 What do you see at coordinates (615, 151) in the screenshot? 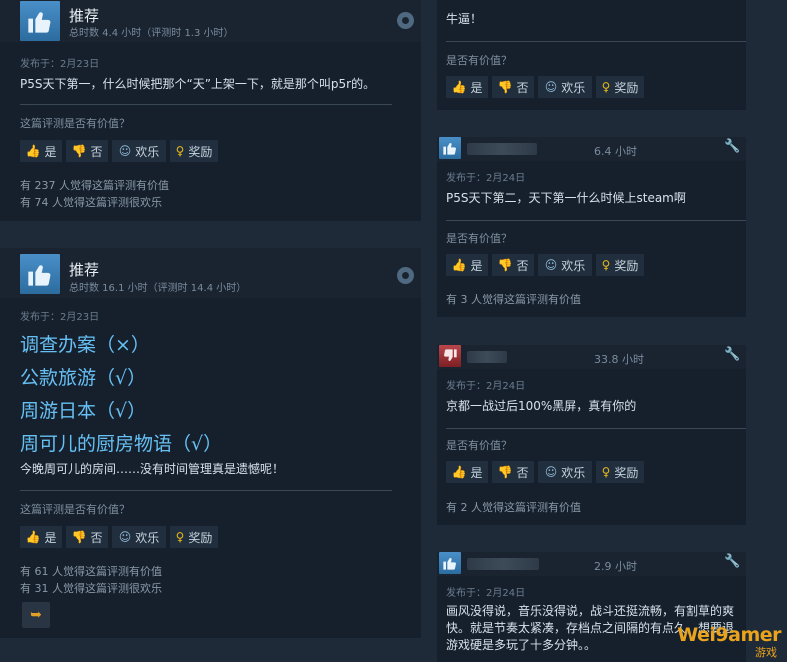
I see `playtime: 6.4 小时` at bounding box center [615, 151].